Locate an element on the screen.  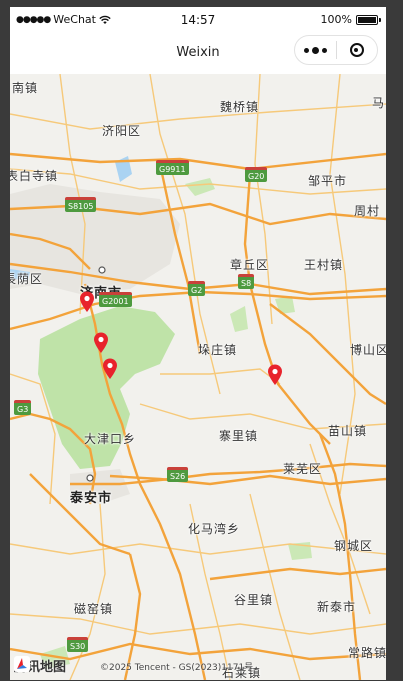
status-right: 100% is located at coordinates (350, 19).